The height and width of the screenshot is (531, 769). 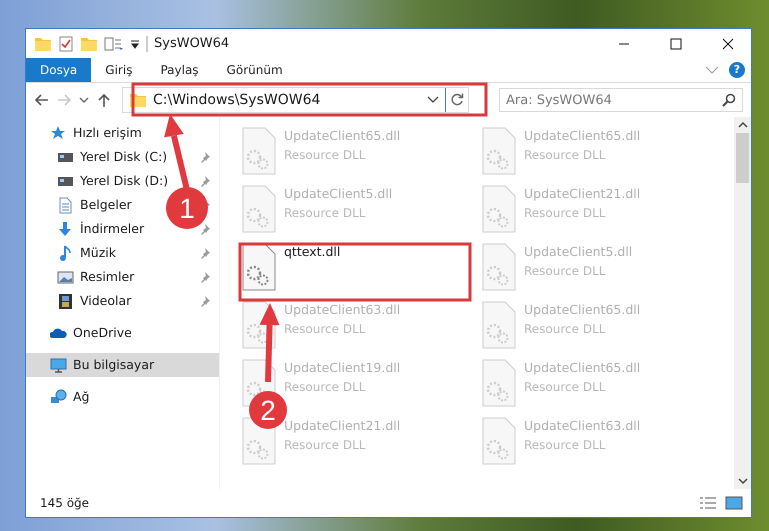 What do you see at coordinates (122, 333) in the screenshot?
I see `sidebar-item: OneDrive` at bounding box center [122, 333].